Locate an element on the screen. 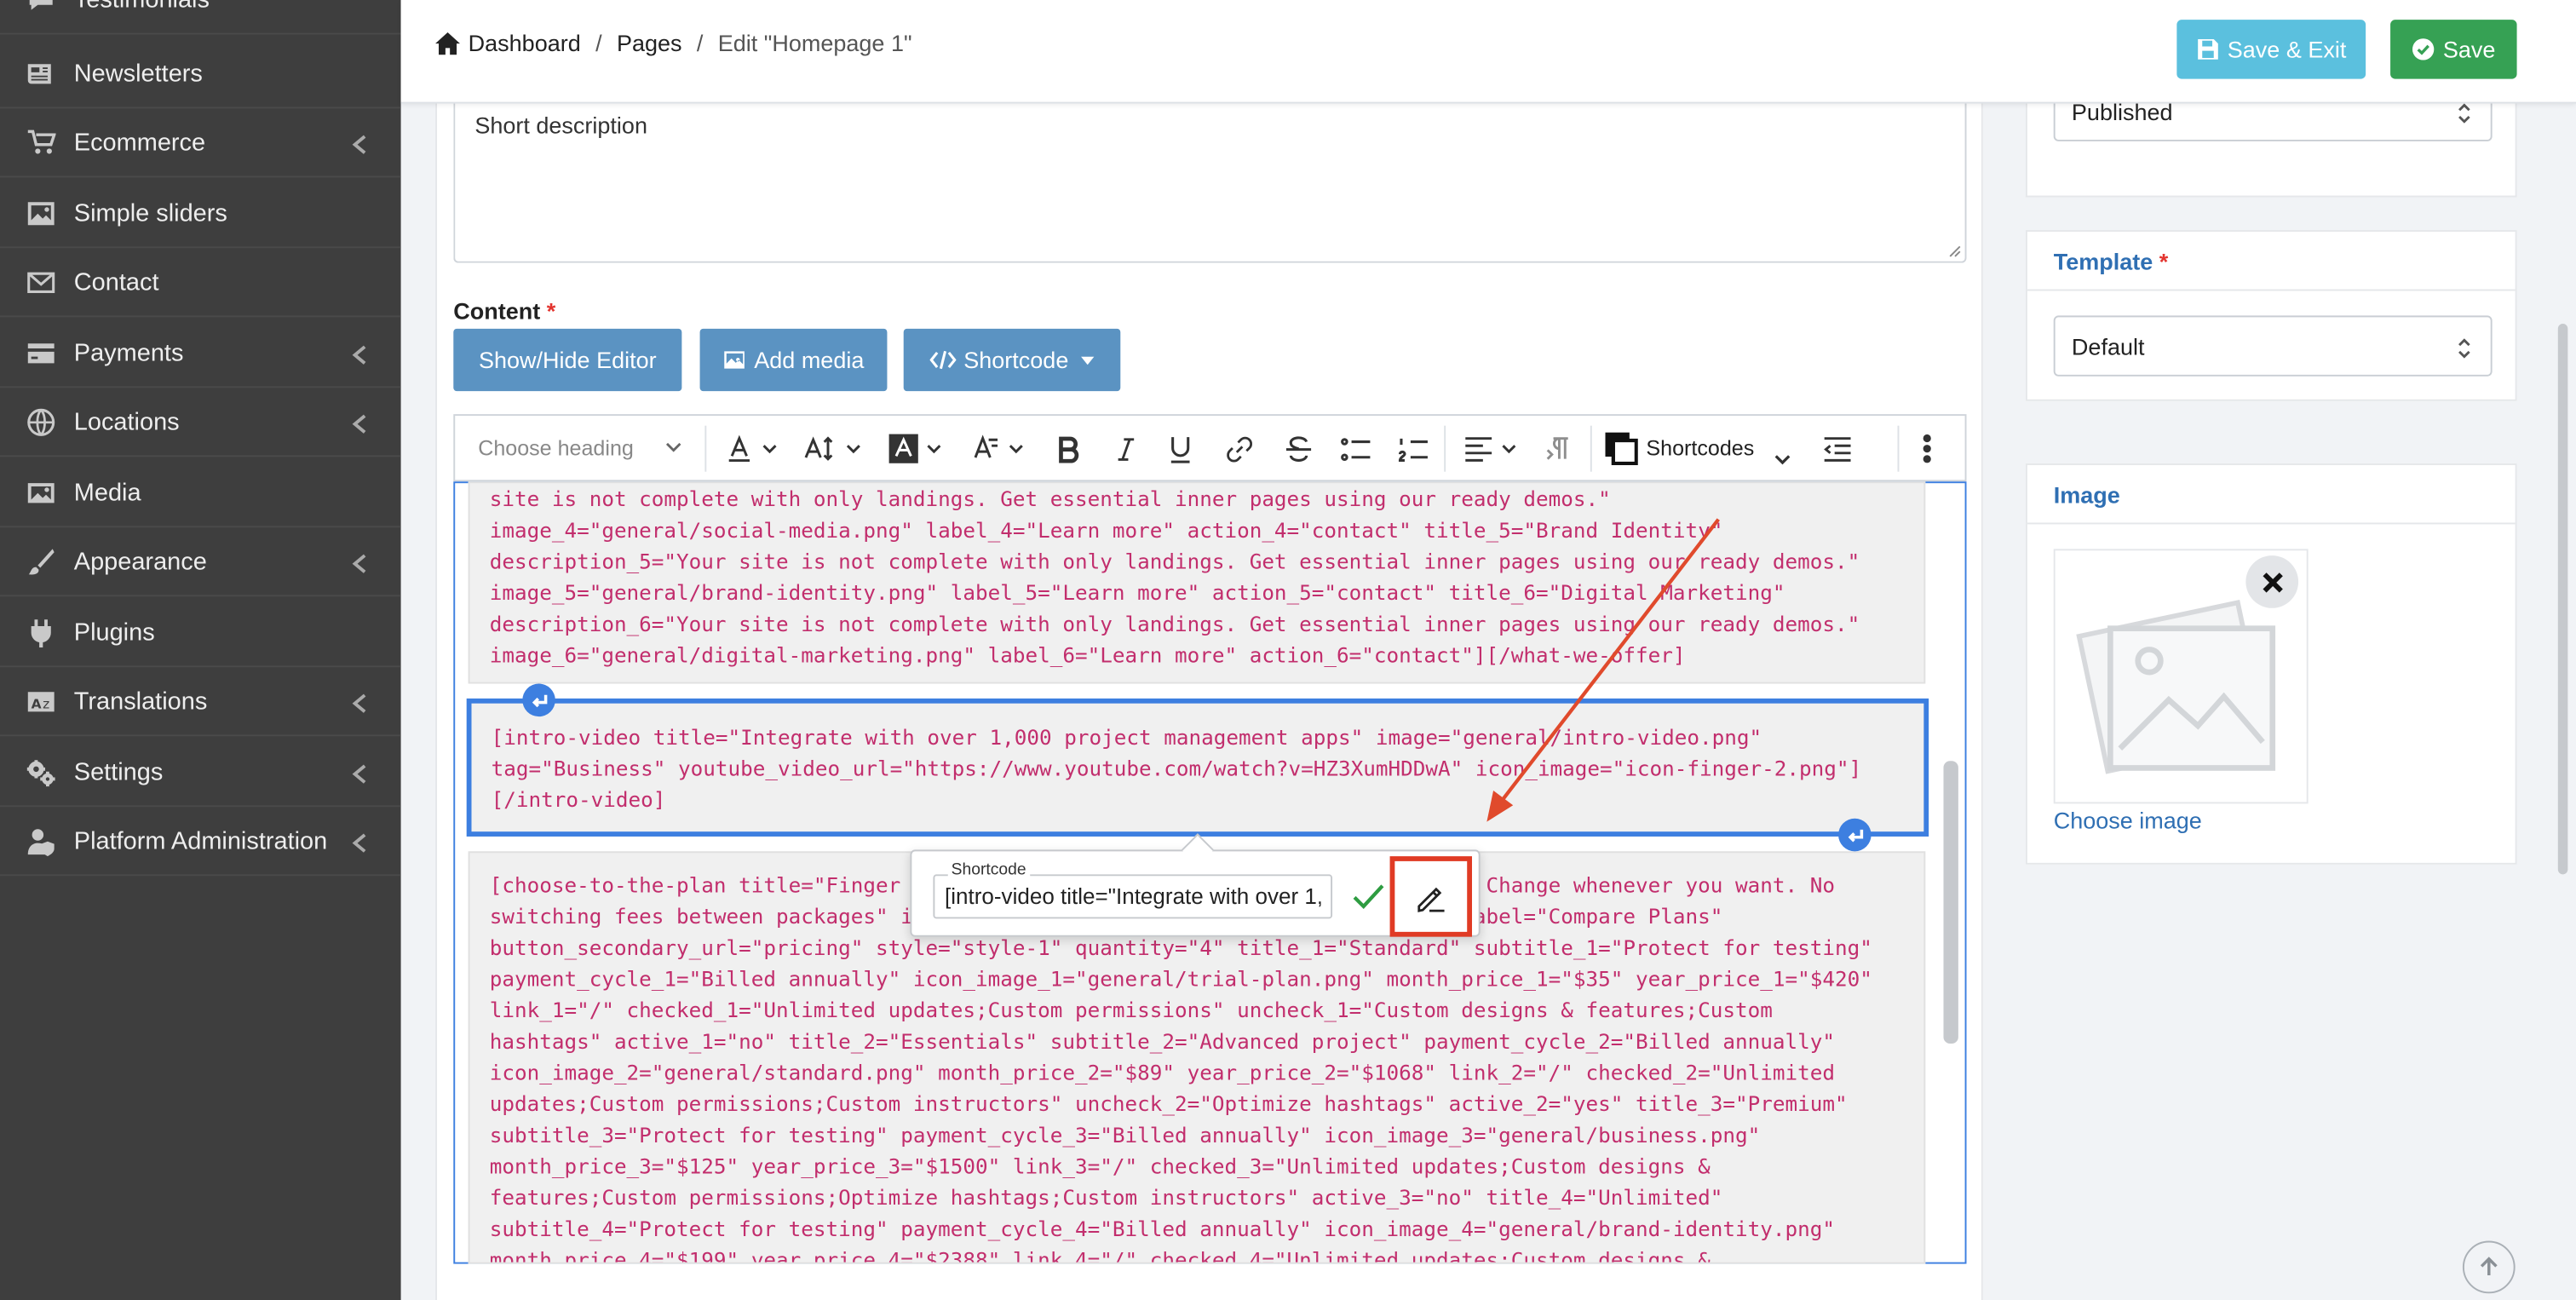 This screenshot has width=2576, height=1300. shortcode-dropdown-button: Shortcode is located at coordinates (1012, 360).